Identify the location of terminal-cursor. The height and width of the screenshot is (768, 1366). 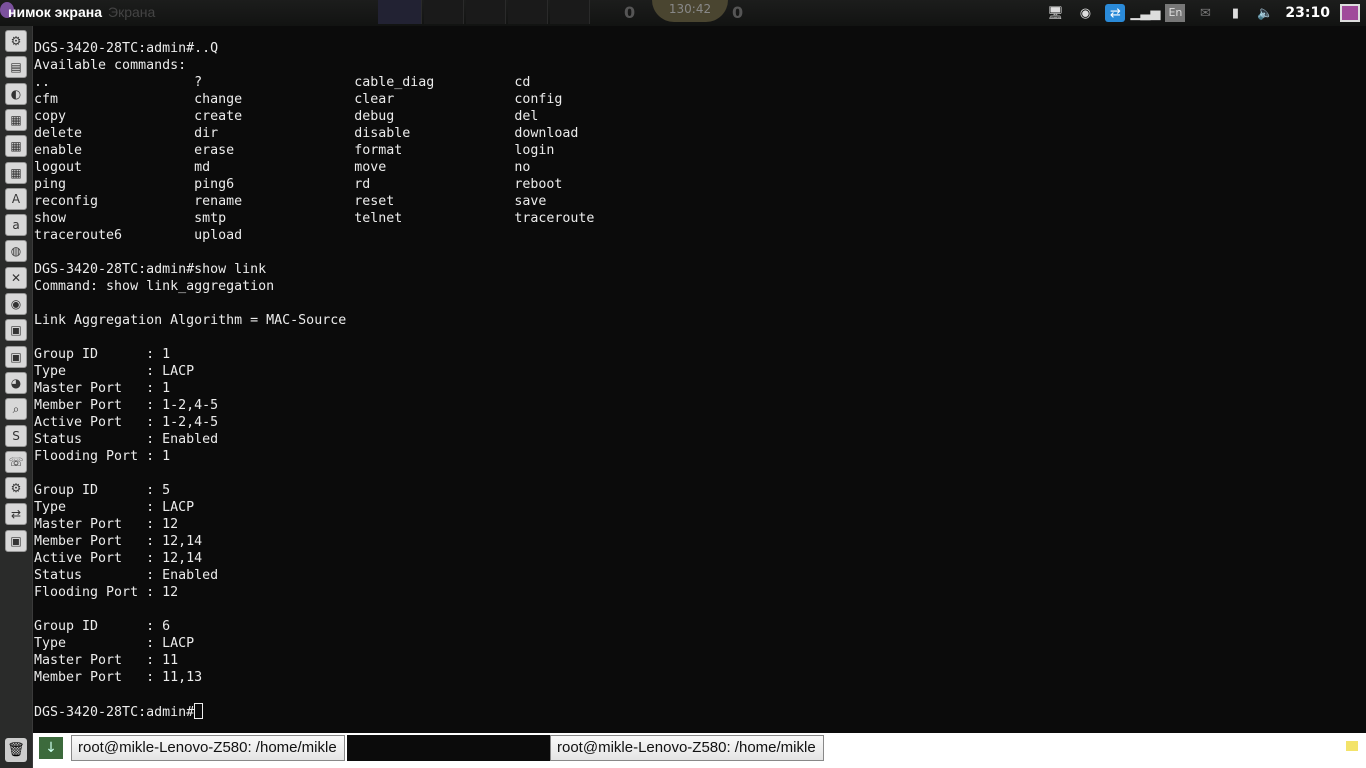
(199, 711).